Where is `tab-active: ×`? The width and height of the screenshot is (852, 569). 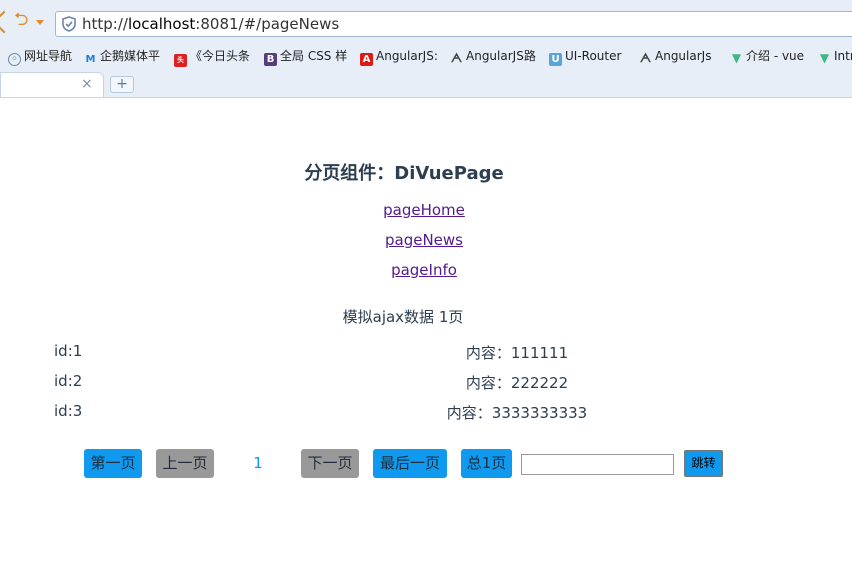
tab-active: × is located at coordinates (52, 84).